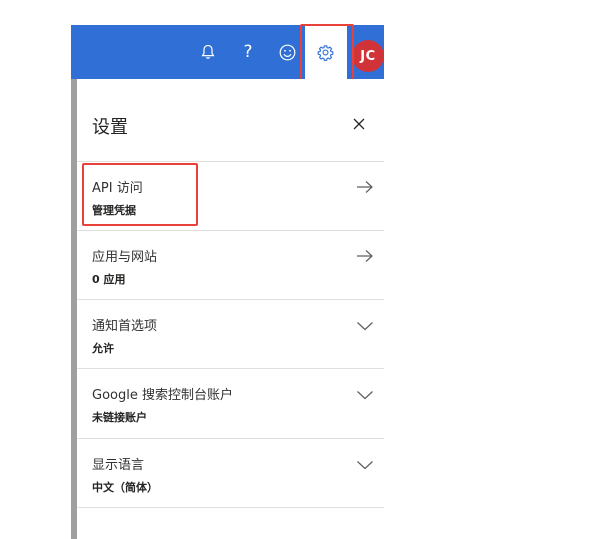  What do you see at coordinates (162, 395) in the screenshot?
I see `settings-item-title: Google 搜索控制台账户` at bounding box center [162, 395].